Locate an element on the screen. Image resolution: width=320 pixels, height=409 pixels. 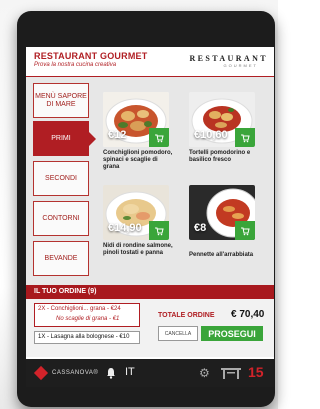
category-contorni: CONTORNI is located at coordinates (61, 218).